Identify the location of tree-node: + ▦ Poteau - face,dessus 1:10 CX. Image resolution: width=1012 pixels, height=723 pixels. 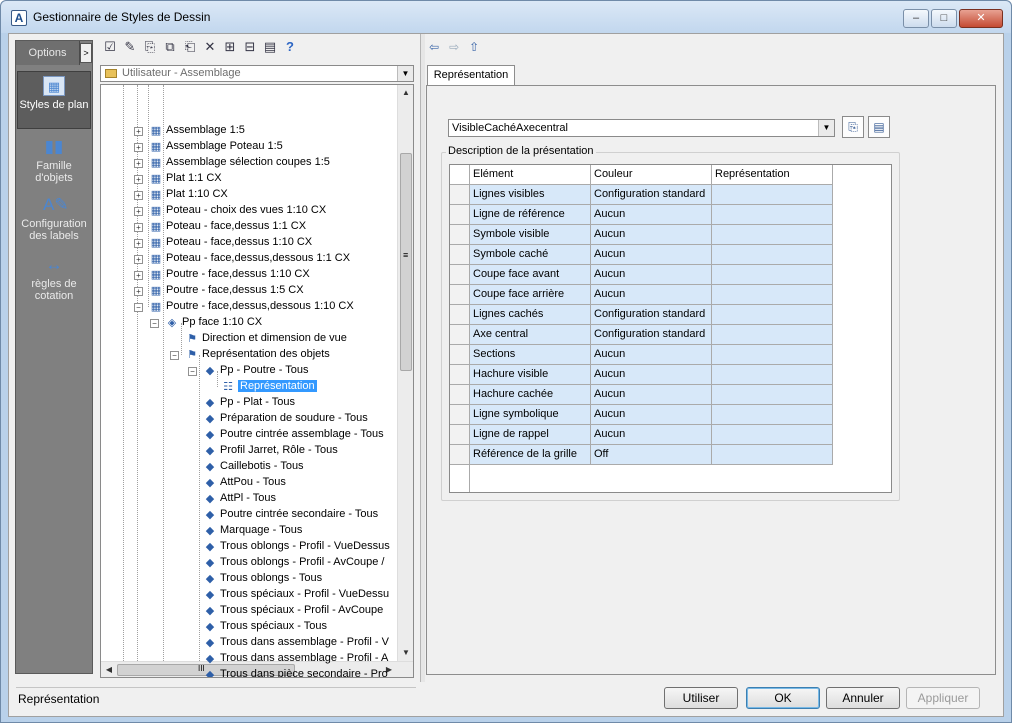
(249, 243).